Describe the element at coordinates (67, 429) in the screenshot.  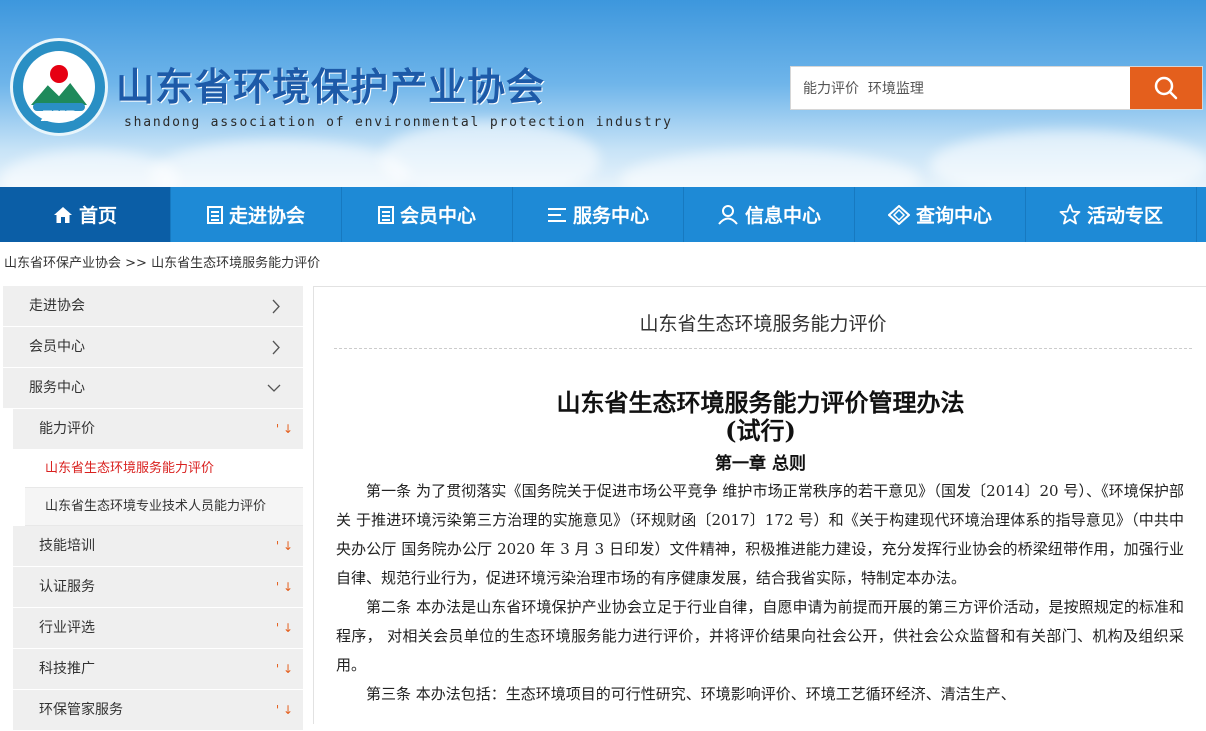
I see `sidebar-sub-label: 能力评价` at that location.